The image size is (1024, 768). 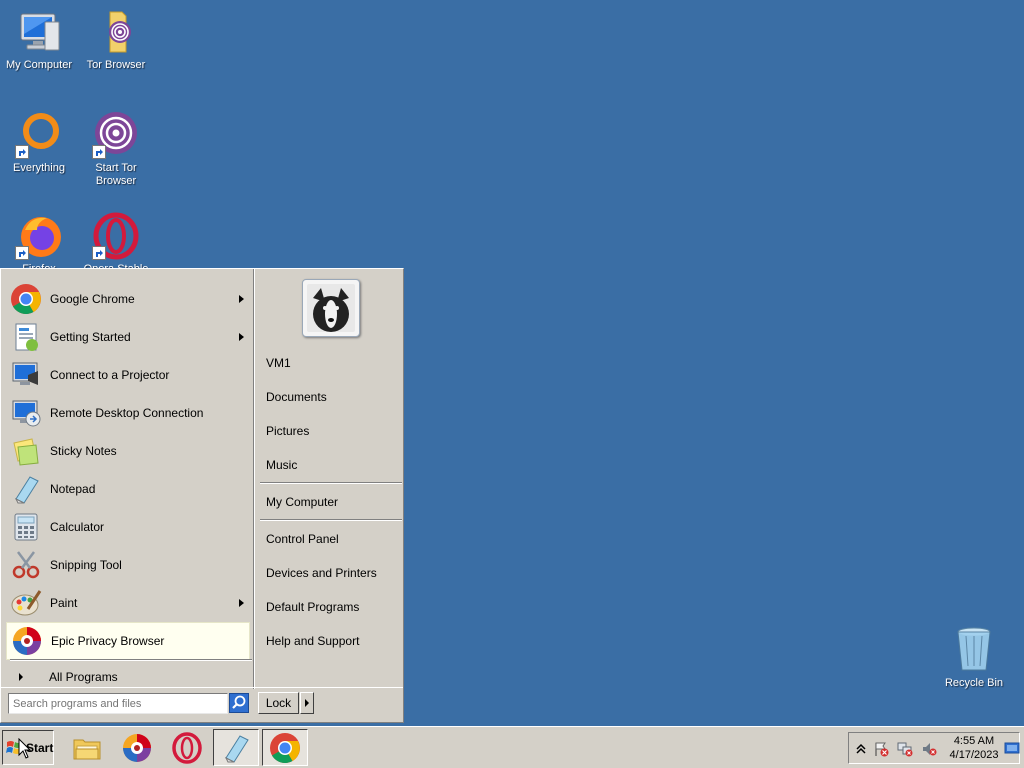 I want to click on program-label: Notepad, so click(x=73, y=489).